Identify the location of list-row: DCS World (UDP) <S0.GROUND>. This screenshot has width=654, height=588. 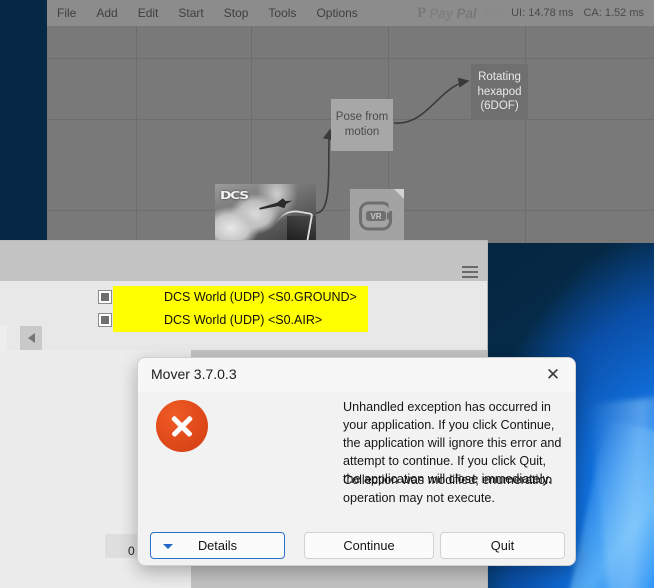
(292, 297).